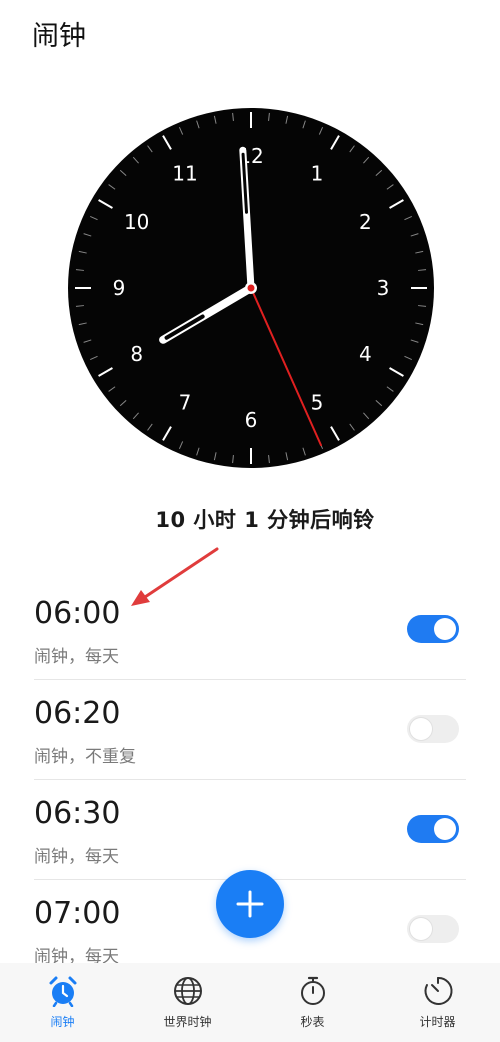  Describe the element at coordinates (187, 1022) in the screenshot. I see `nav-label: 世界时钟` at that location.